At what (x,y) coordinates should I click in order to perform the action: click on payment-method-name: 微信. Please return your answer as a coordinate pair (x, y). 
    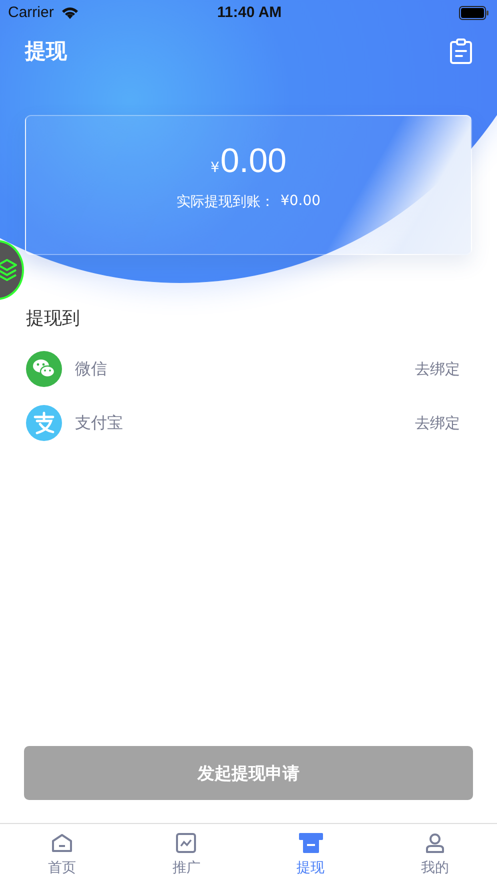
    Looking at the image, I should click on (91, 369).